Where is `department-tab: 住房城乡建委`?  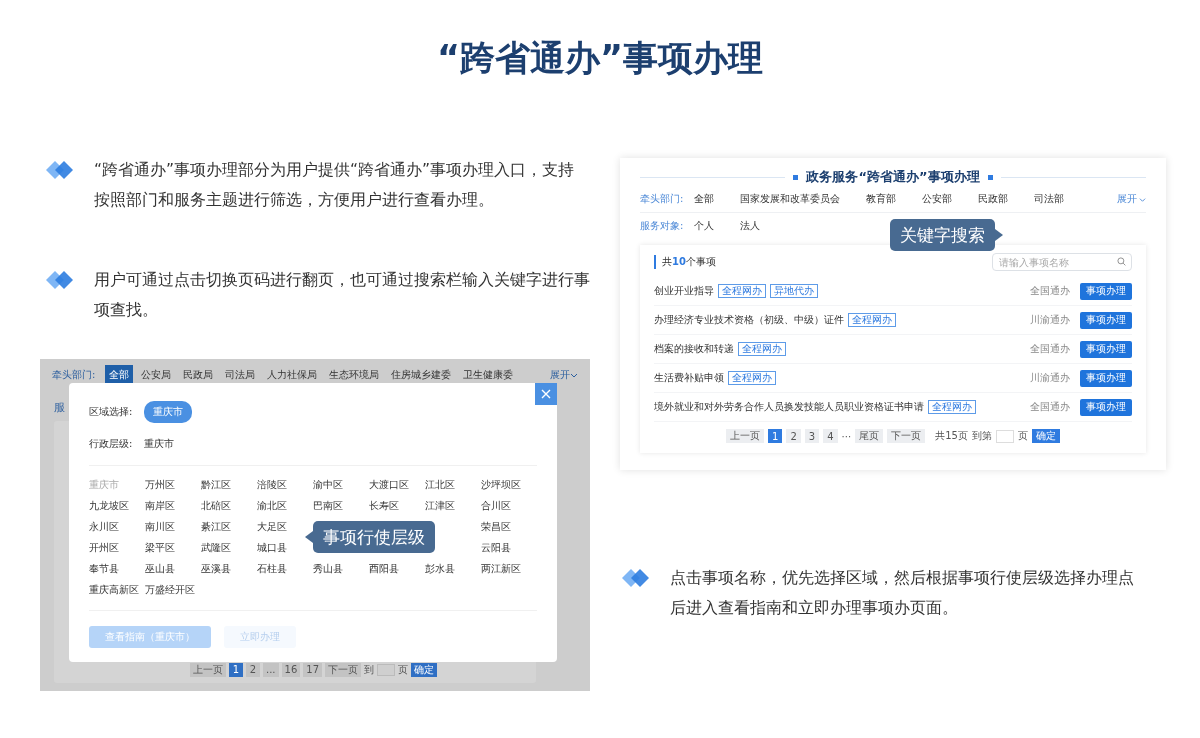 department-tab: 住房城乡建委 is located at coordinates (421, 375).